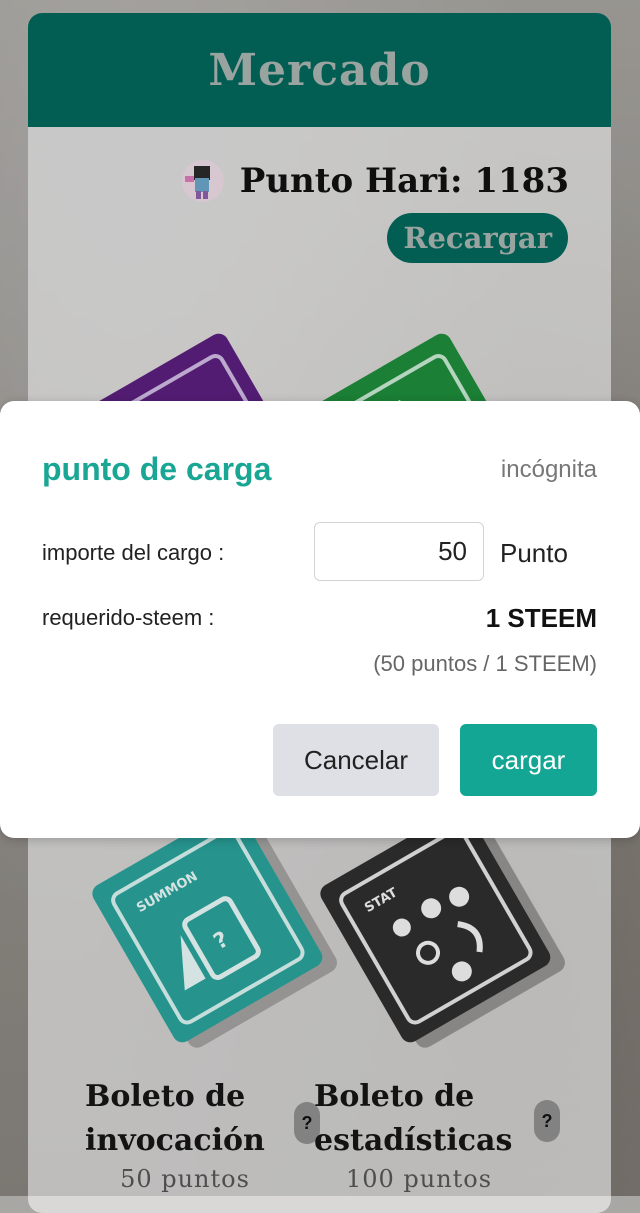 Image resolution: width=640 pixels, height=1213 pixels. What do you see at coordinates (485, 663) in the screenshot?
I see `rate-text: (50 puntos / 1 STEEM)` at bounding box center [485, 663].